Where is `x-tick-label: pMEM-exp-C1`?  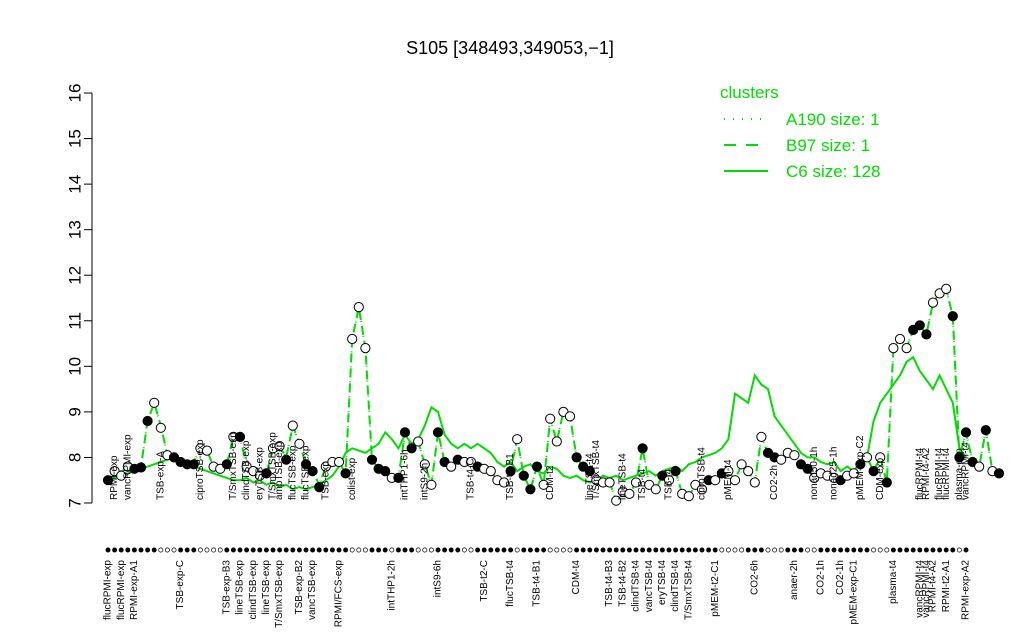
x-tick-label: pMEM-exp-C1 is located at coordinates (853, 592).